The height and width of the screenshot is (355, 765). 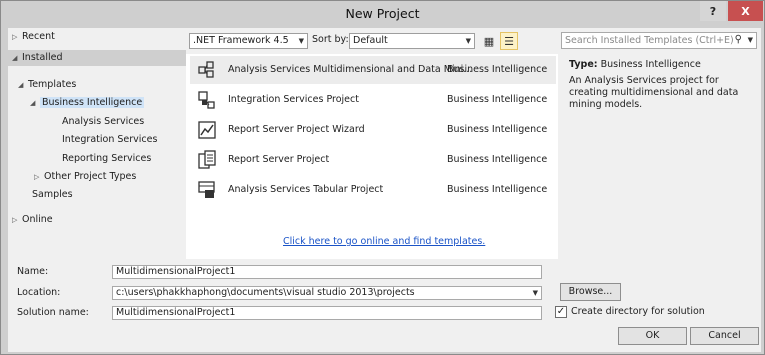 What do you see at coordinates (98, 85) in the screenshot?
I see `tree-item-templates: ◢ Templates` at bounding box center [98, 85].